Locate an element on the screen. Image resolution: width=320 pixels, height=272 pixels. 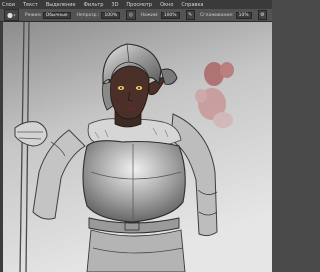
brush-preset-picker is located at coordinates (11, 15).